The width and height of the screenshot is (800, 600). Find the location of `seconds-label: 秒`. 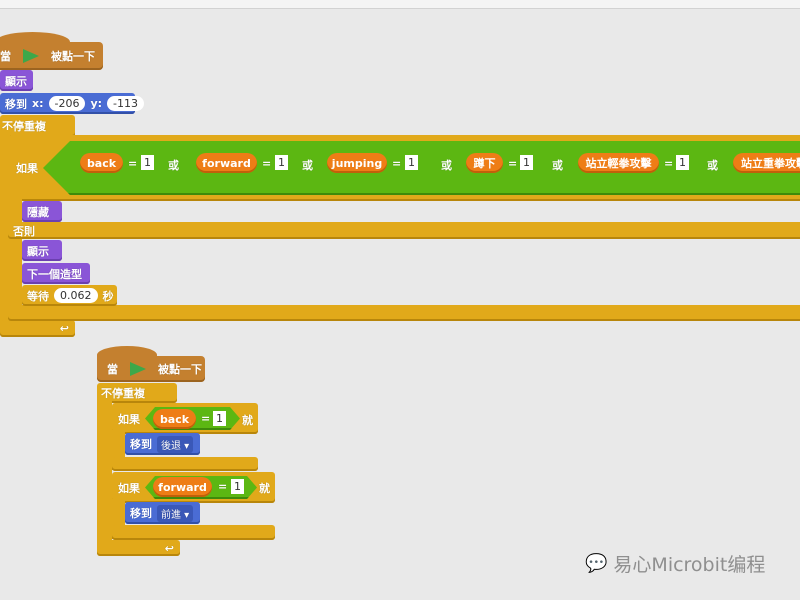

seconds-label: 秒 is located at coordinates (108, 296).